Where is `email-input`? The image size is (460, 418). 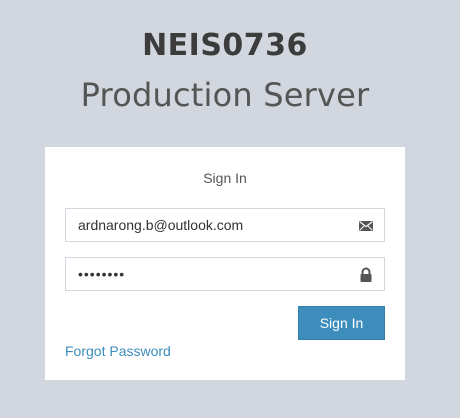
email-input is located at coordinates (225, 225).